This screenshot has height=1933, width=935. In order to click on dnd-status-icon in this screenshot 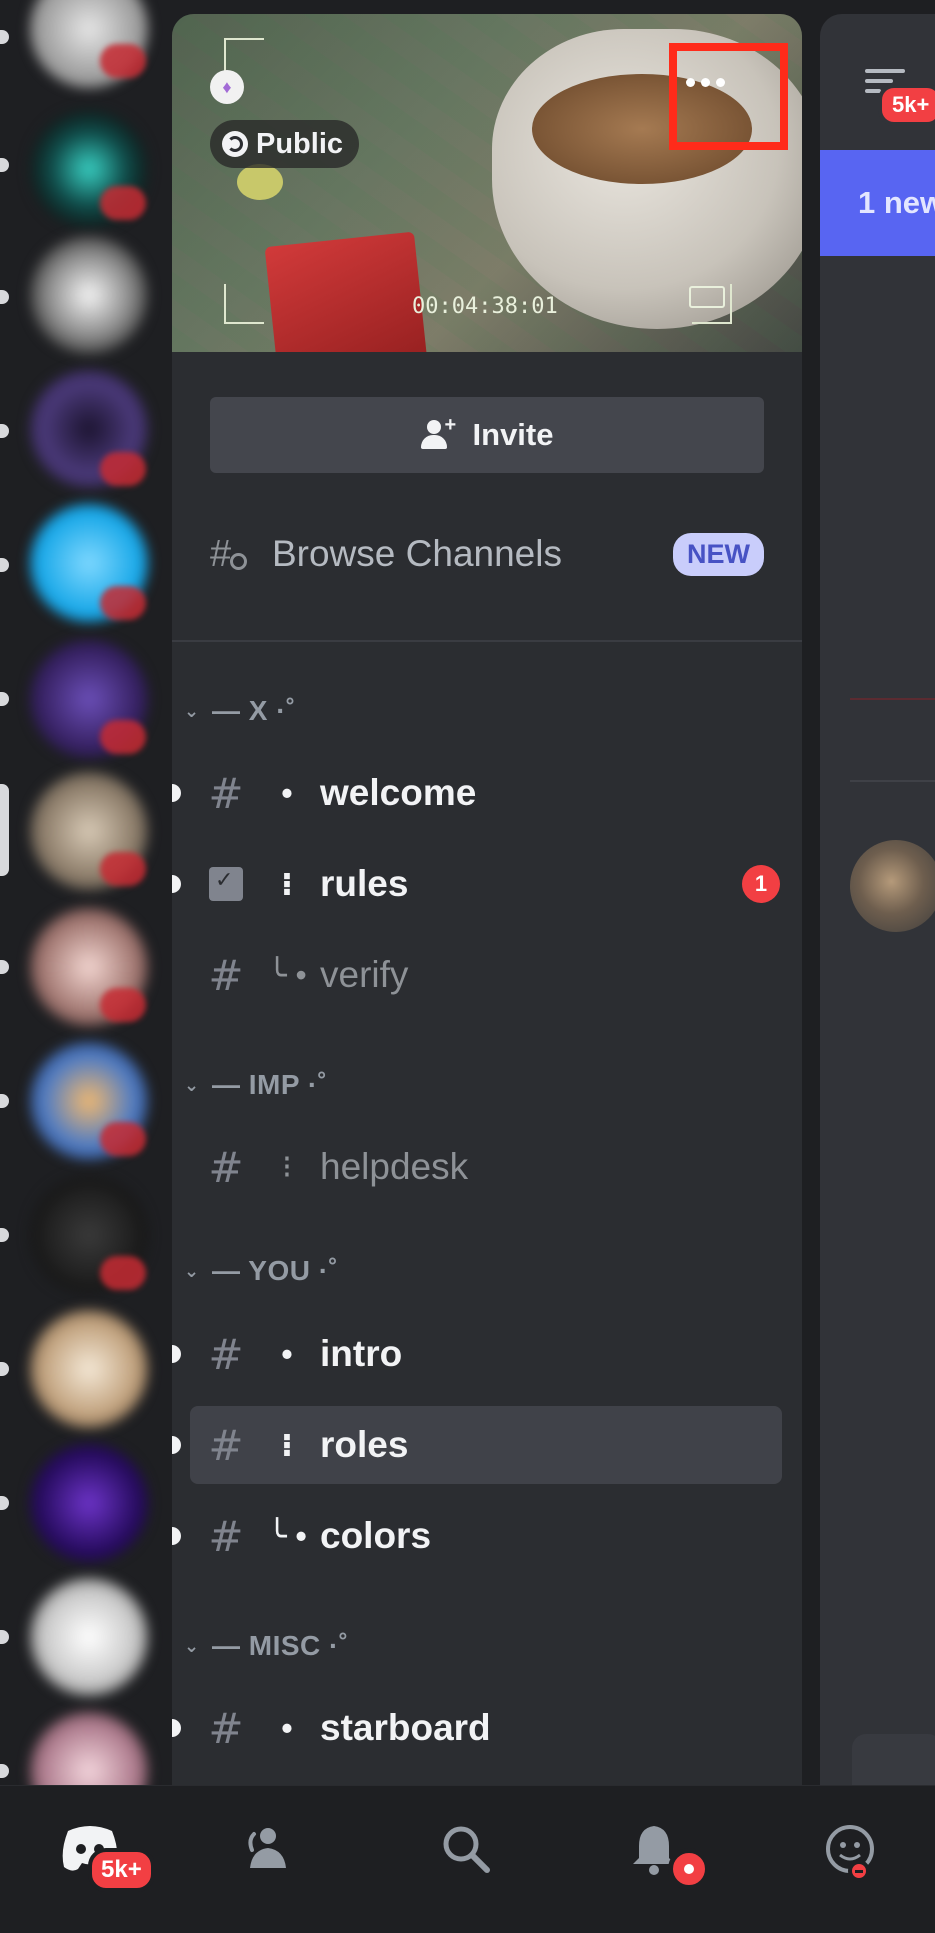, I will do `click(859, 1871)`.